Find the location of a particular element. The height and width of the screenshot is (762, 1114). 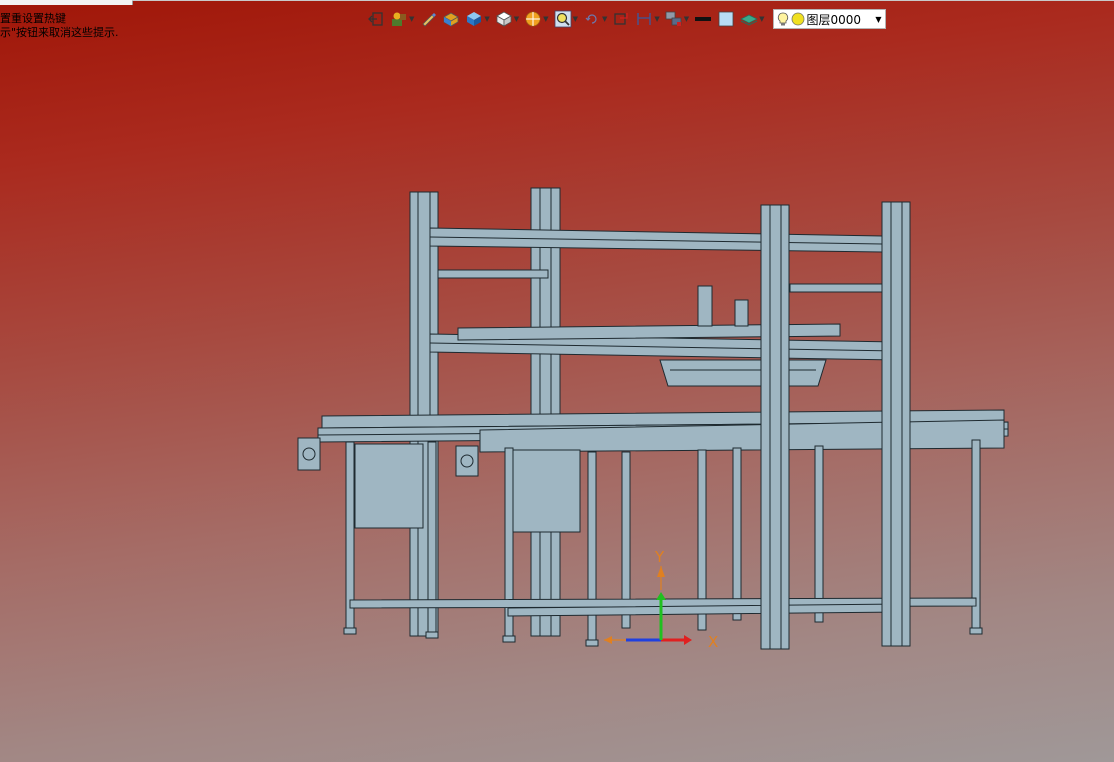

axis-y-label: Y is located at coordinates (659, 557).